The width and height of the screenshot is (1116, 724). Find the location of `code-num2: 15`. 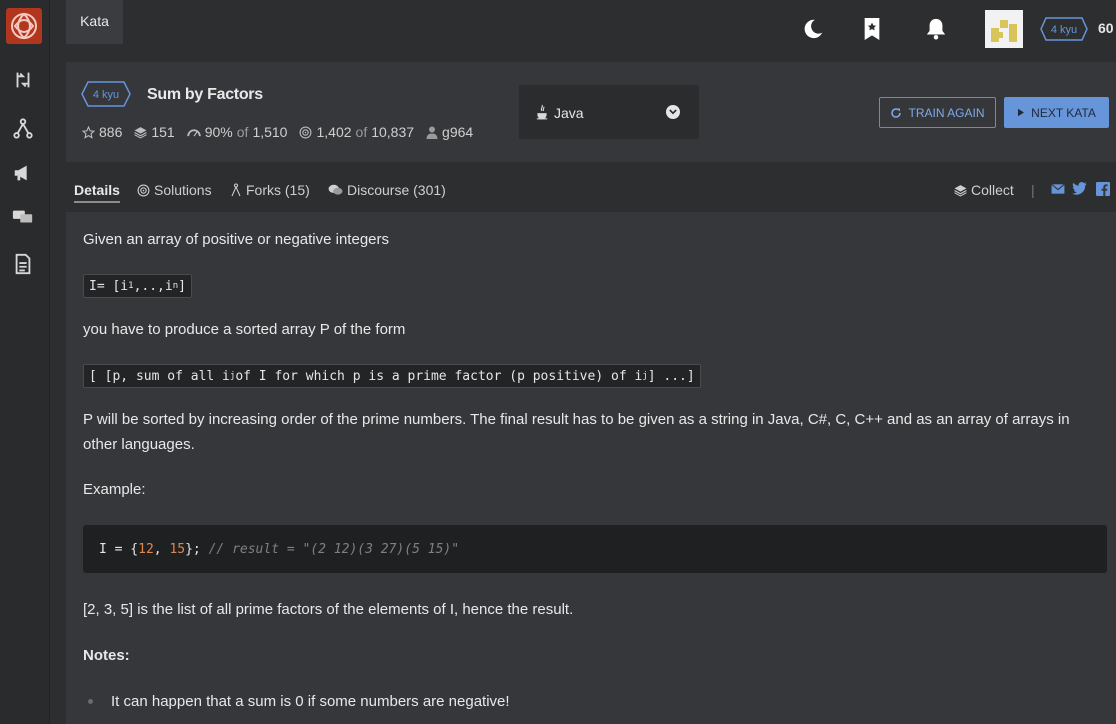

code-num2: 15 is located at coordinates (177, 549).